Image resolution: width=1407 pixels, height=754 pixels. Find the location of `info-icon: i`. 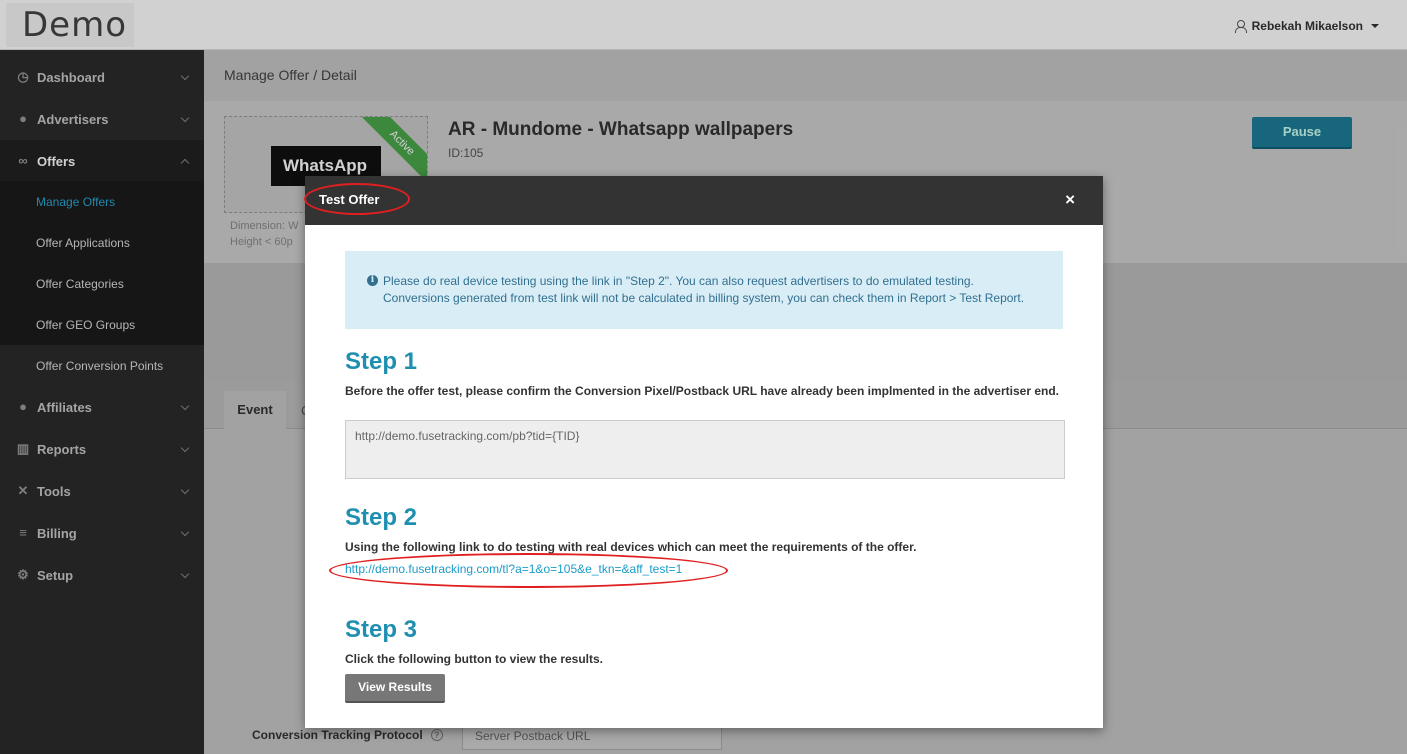

info-icon: i is located at coordinates (372, 280).